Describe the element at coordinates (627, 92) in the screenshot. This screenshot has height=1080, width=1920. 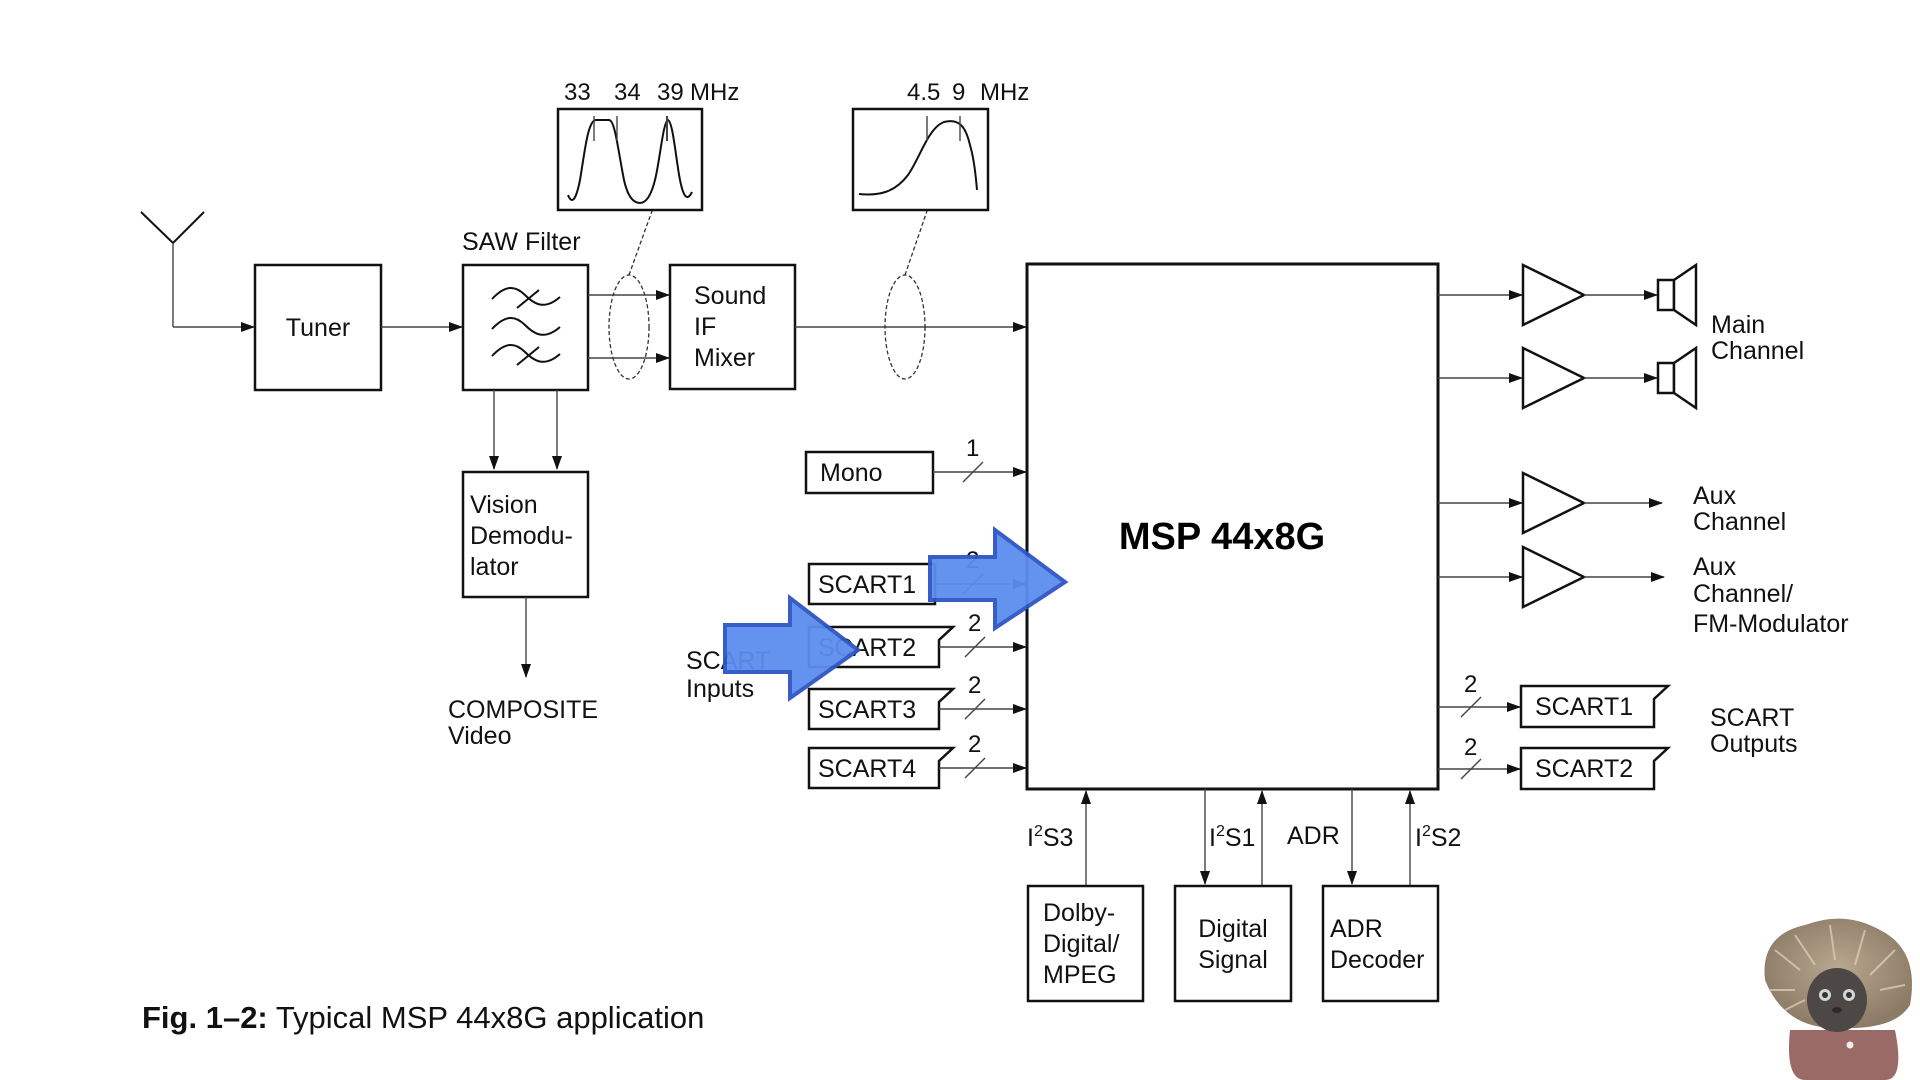
I see `saw-plot-label-34: 34` at that location.